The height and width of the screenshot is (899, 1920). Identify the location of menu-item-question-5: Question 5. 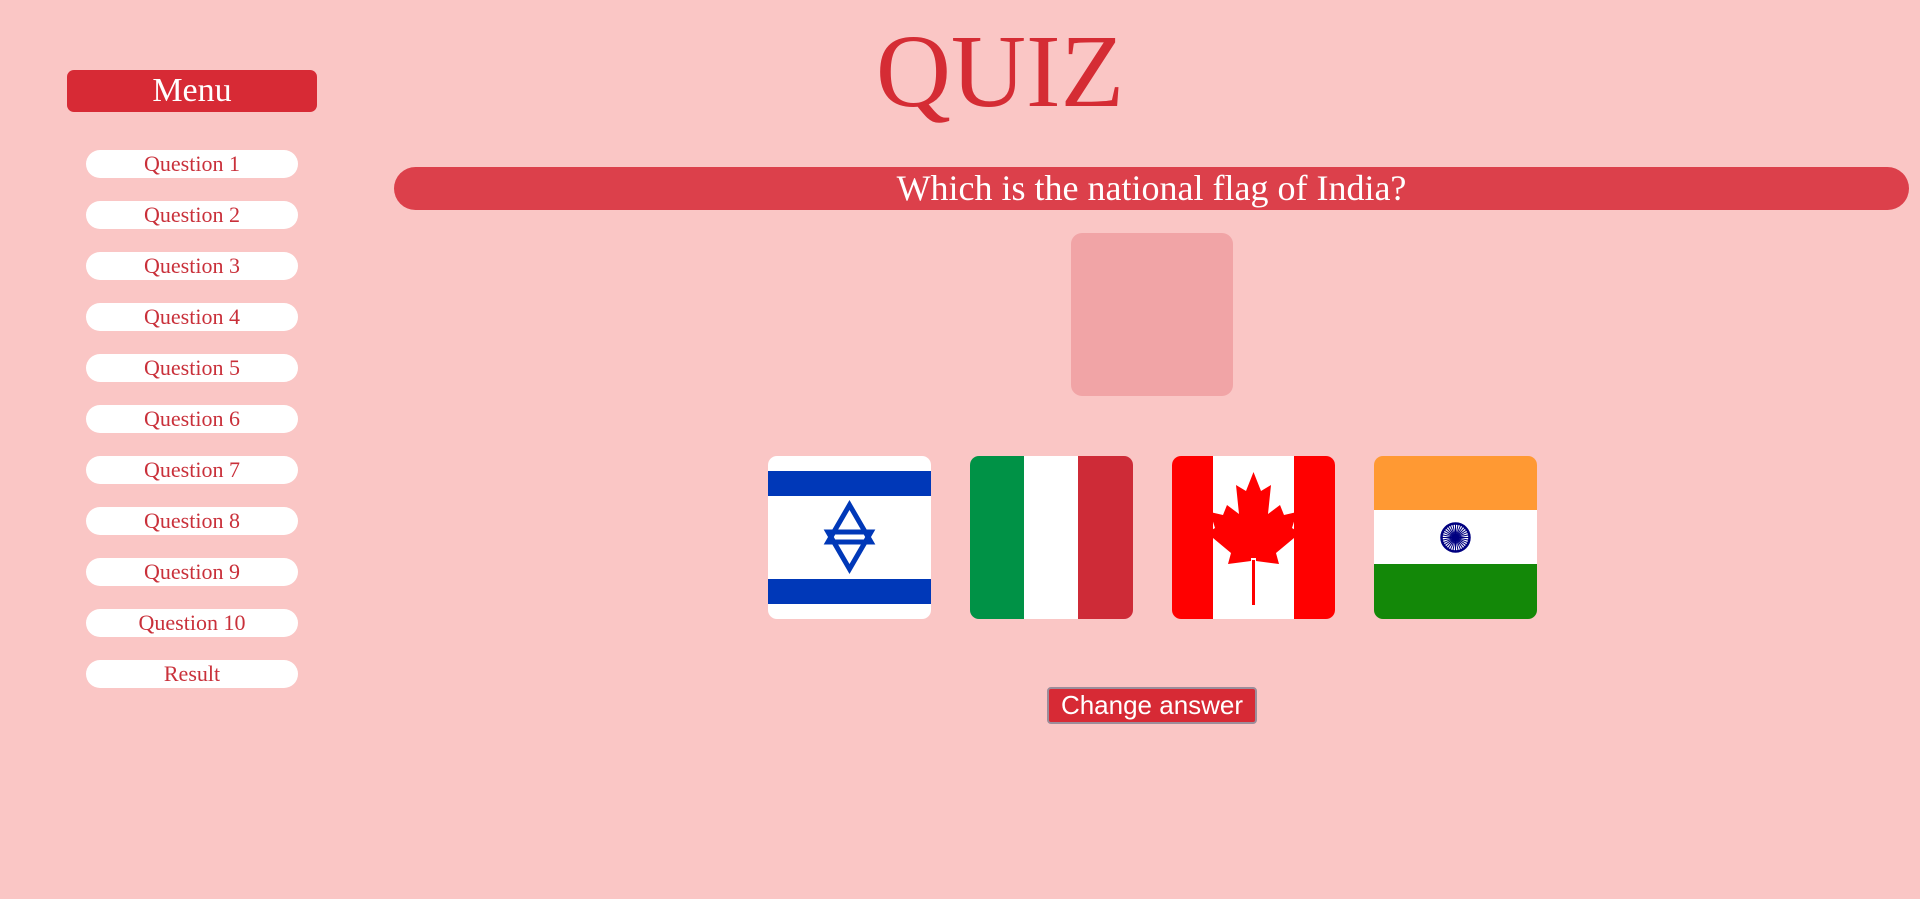
(192, 368).